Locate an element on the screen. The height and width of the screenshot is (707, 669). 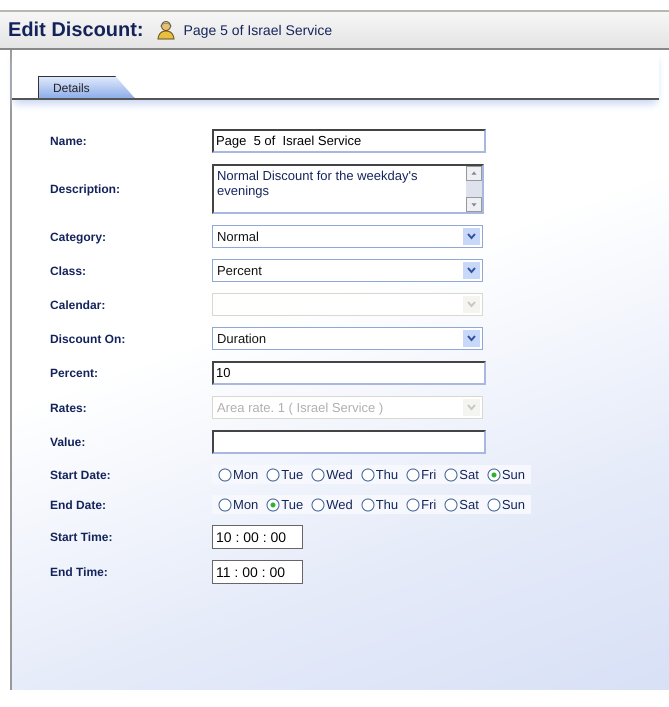
dropdown-field: Normal is located at coordinates (347, 236).